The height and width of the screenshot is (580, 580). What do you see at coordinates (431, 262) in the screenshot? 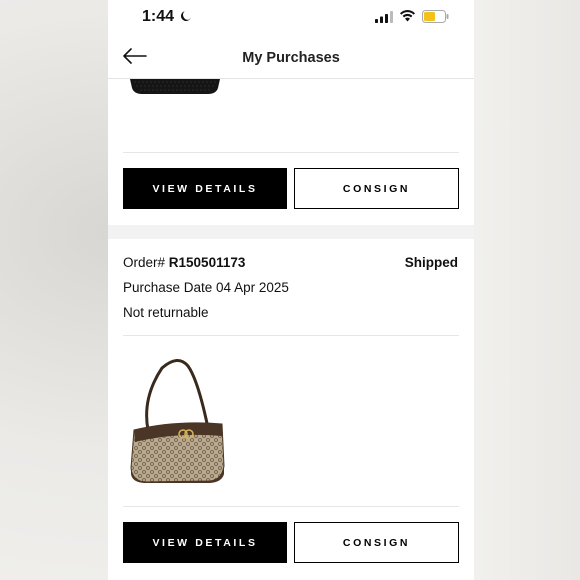
I see `order-status: Shipped` at bounding box center [431, 262].